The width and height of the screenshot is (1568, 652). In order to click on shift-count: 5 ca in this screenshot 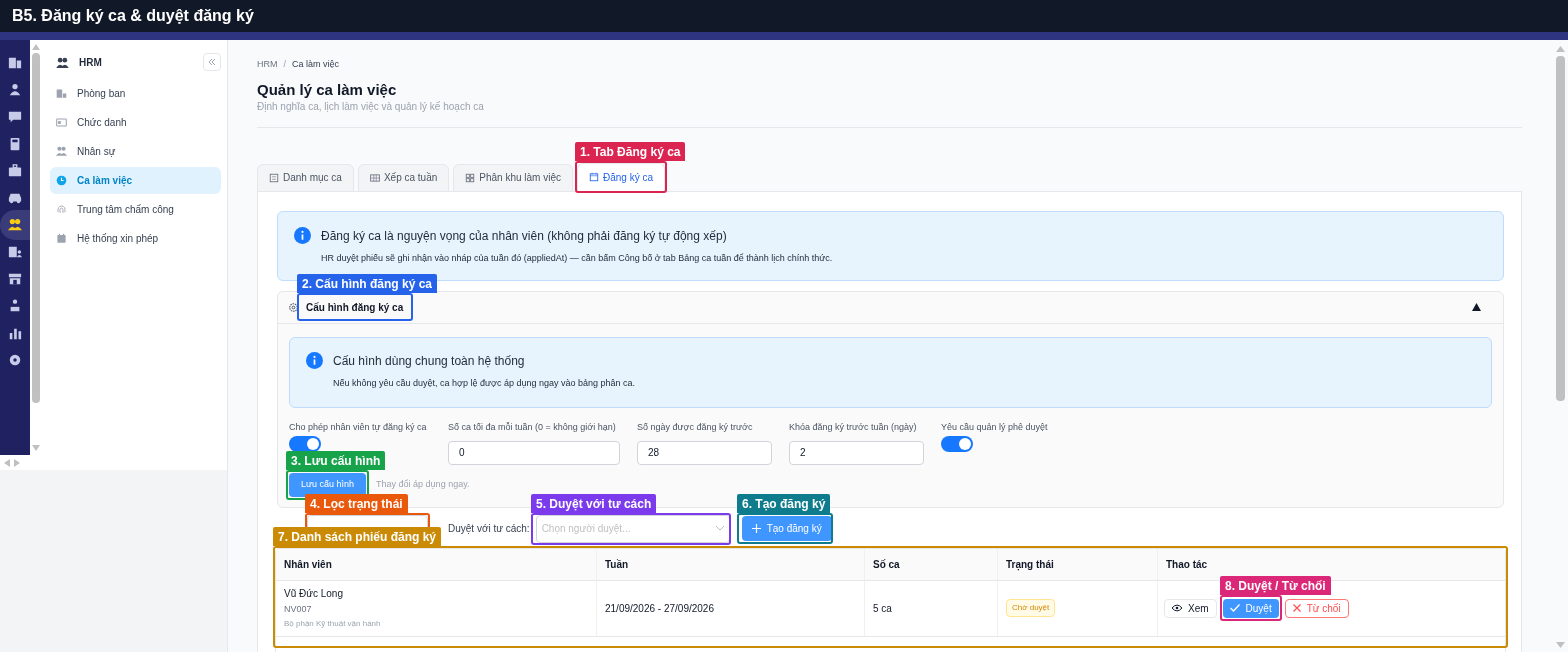, I will do `click(882, 608)`.